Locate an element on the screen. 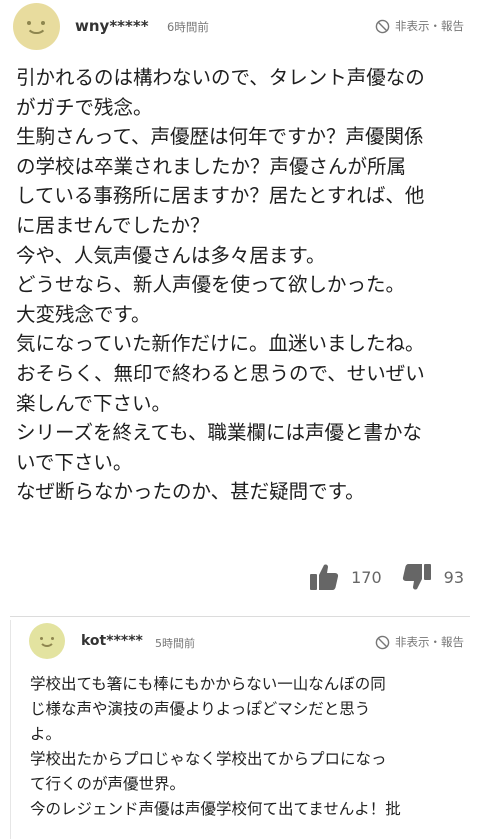 The width and height of the screenshot is (480, 839). like-count: 170 is located at coordinates (366, 577).